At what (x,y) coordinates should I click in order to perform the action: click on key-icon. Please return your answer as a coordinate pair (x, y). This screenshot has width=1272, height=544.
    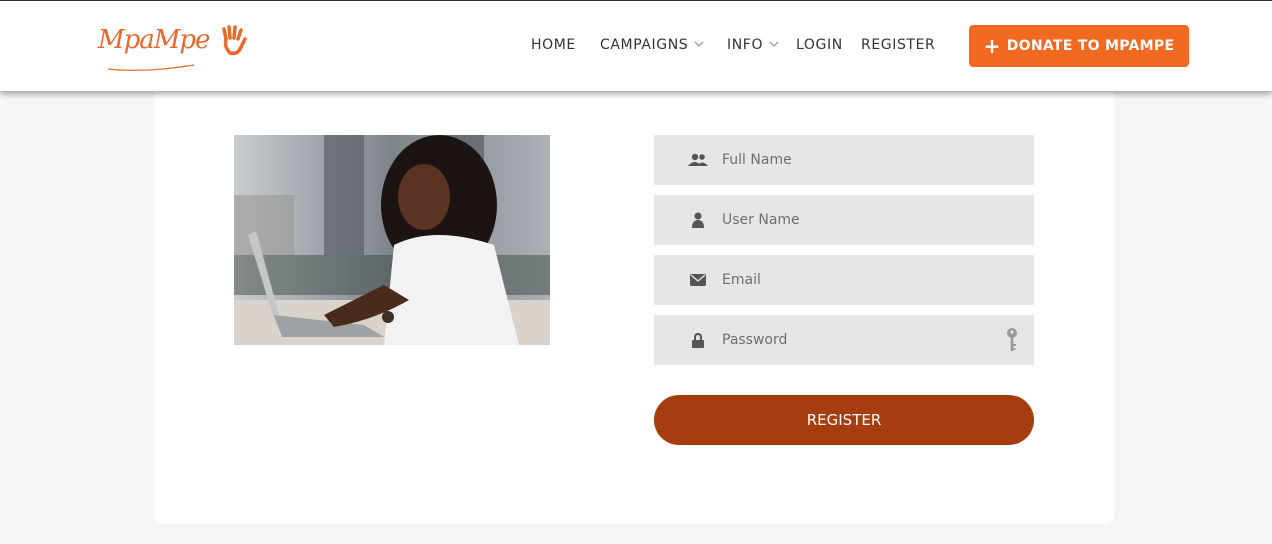
    Looking at the image, I should click on (1012, 342).